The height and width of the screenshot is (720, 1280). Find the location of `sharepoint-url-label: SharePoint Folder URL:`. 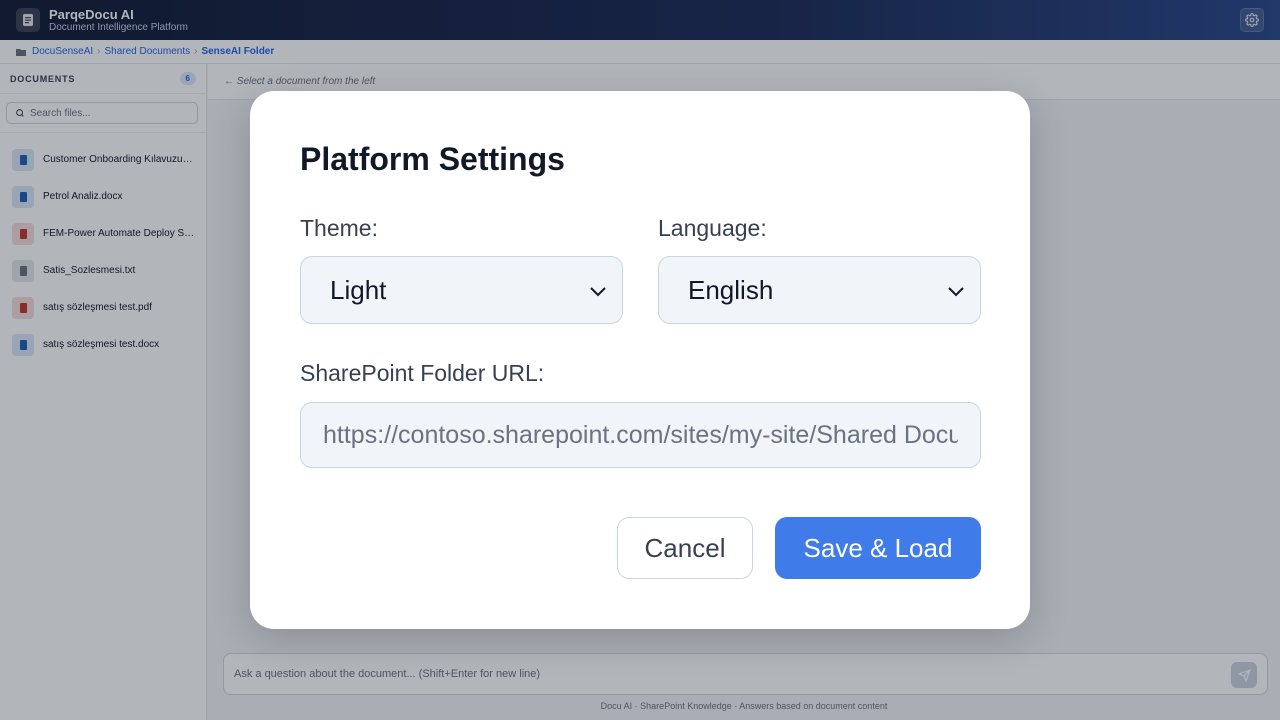

sharepoint-url-label: SharePoint Folder URL: is located at coordinates (422, 373).